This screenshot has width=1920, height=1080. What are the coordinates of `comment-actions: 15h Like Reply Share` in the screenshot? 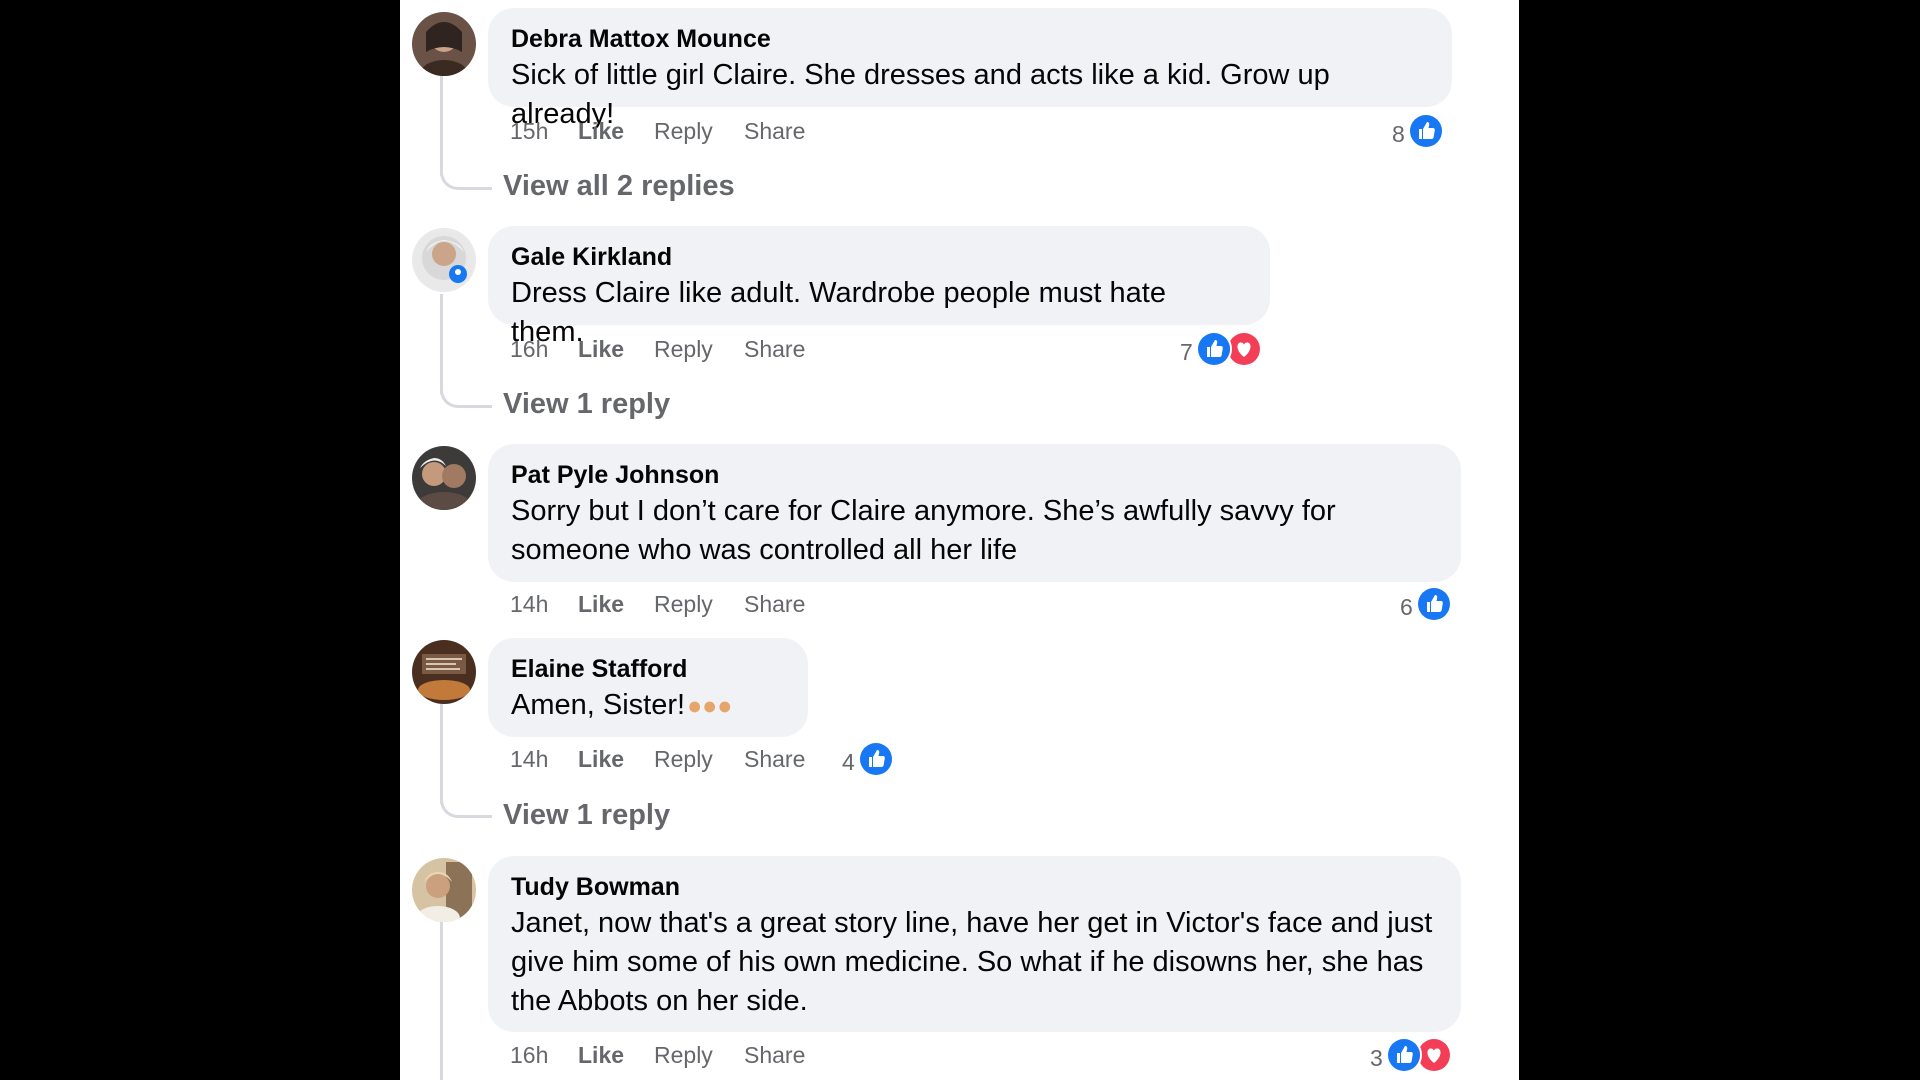 It's located at (667, 131).